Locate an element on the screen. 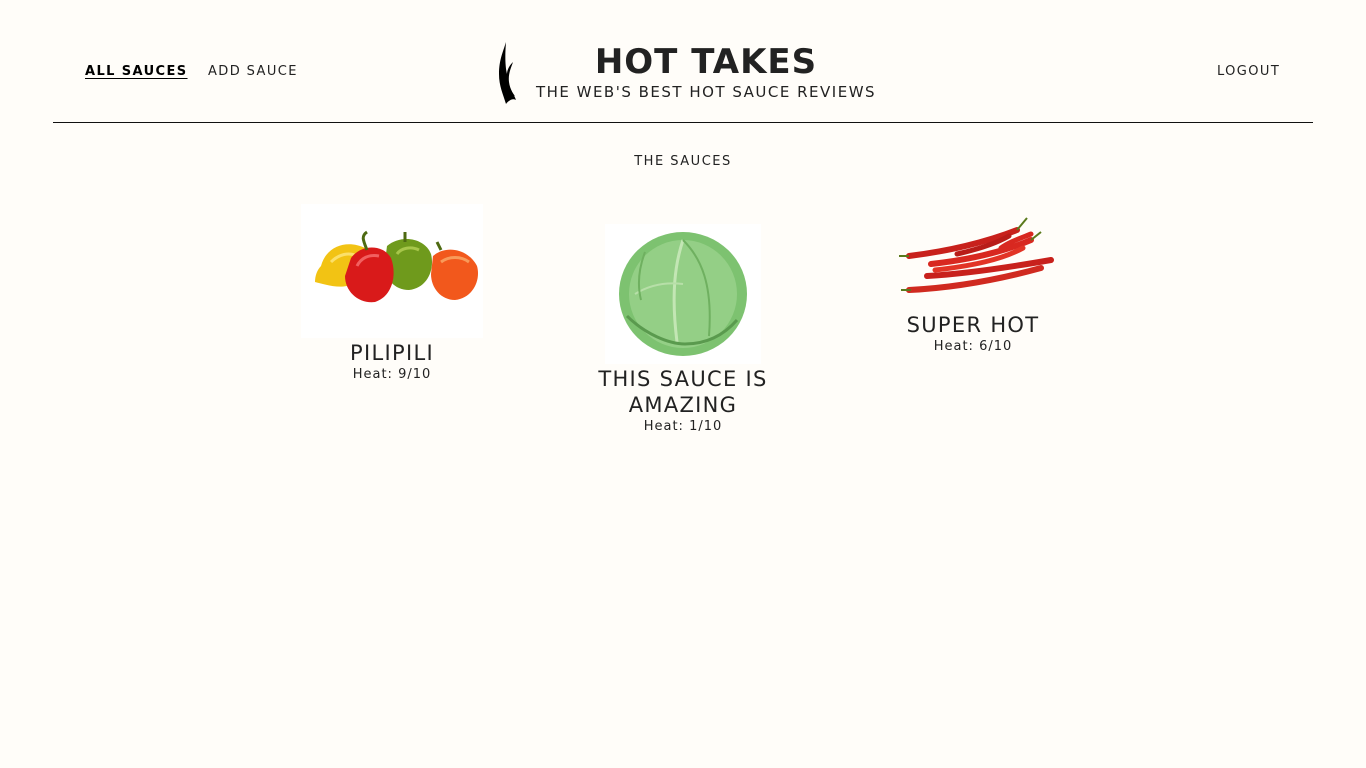 This screenshot has height=768, width=1366. sauce-heat: Heat: 1/10 is located at coordinates (683, 427).